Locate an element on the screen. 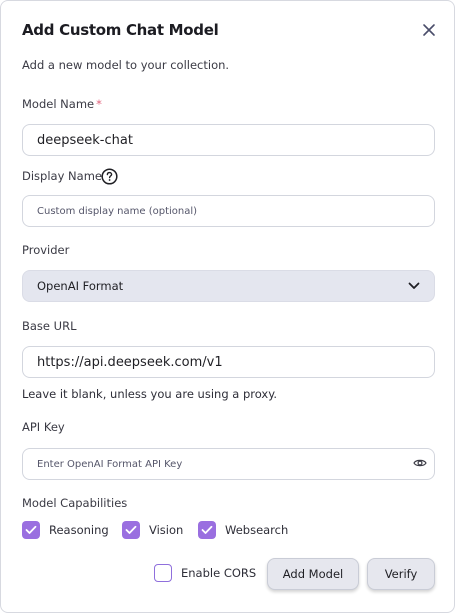  enable-cors-toggle: Enable CORS is located at coordinates (205, 573).